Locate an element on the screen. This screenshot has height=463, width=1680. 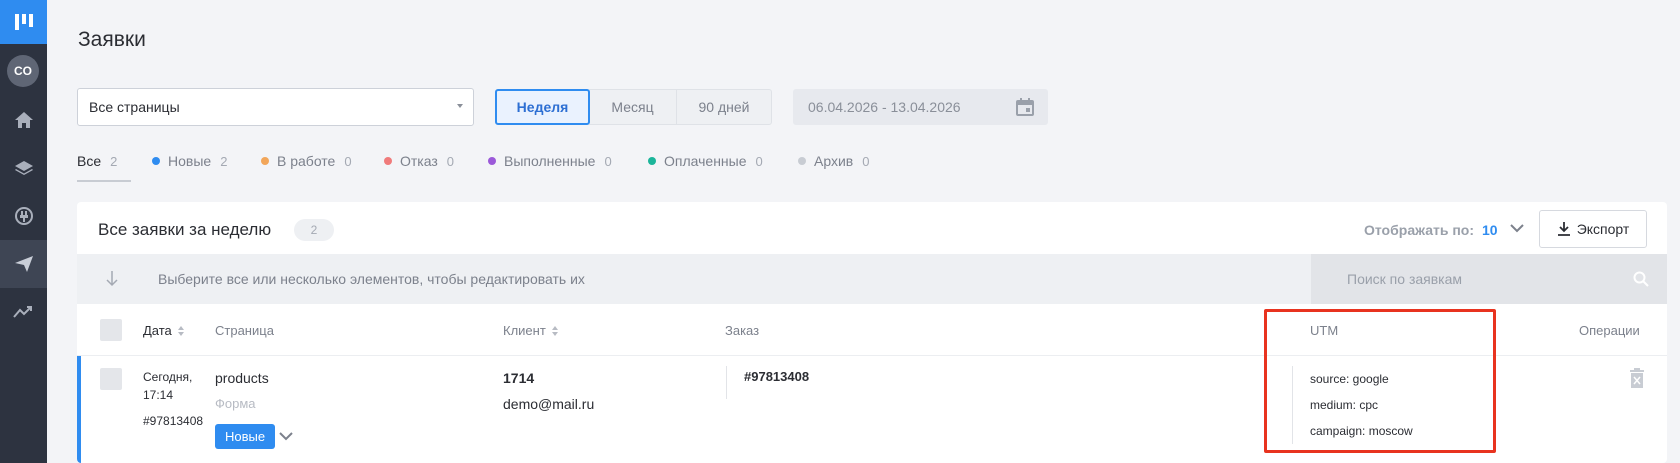
client-name: 1714 is located at coordinates (519, 378).